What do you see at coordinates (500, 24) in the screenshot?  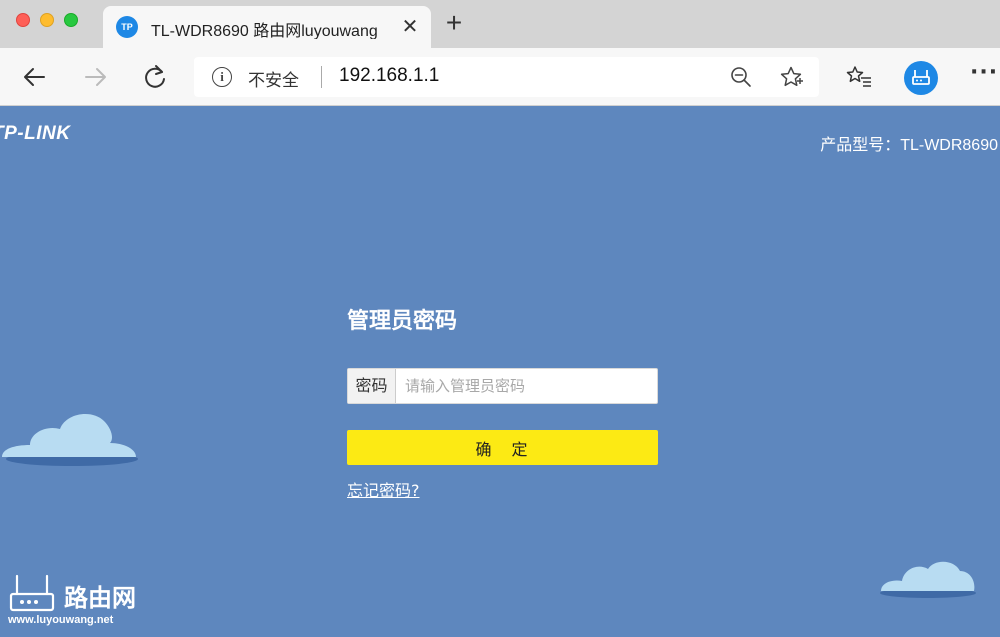 I see `tab-bar: TP TL-WDR8690 路由网luyouwang ✕ +` at bounding box center [500, 24].